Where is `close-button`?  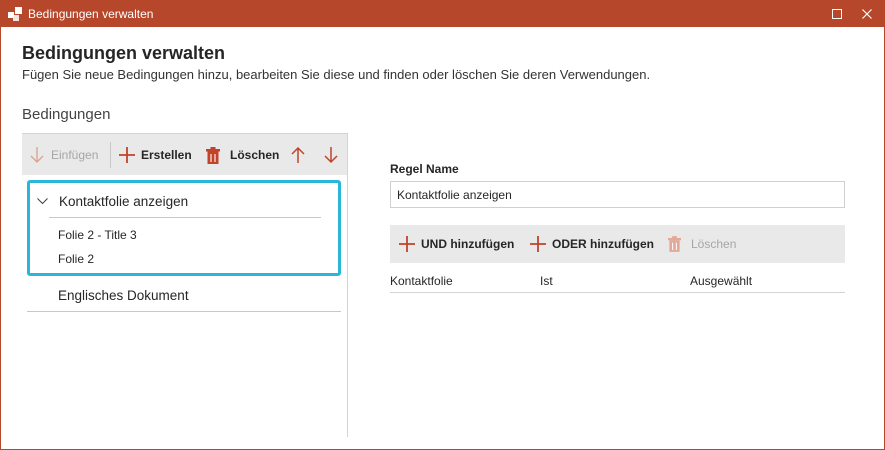
close-button is located at coordinates (867, 14).